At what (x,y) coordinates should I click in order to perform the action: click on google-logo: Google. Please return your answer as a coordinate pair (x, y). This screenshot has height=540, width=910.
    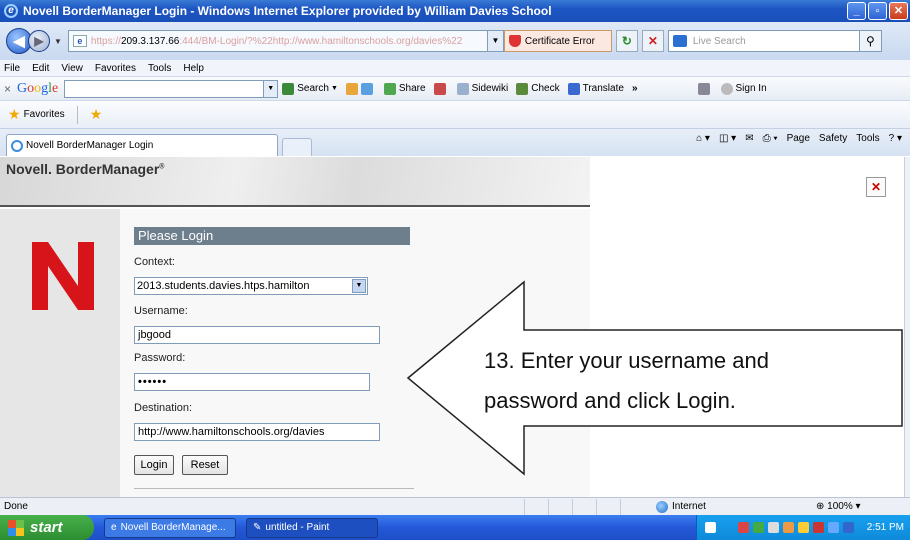
    Looking at the image, I should click on (38, 88).